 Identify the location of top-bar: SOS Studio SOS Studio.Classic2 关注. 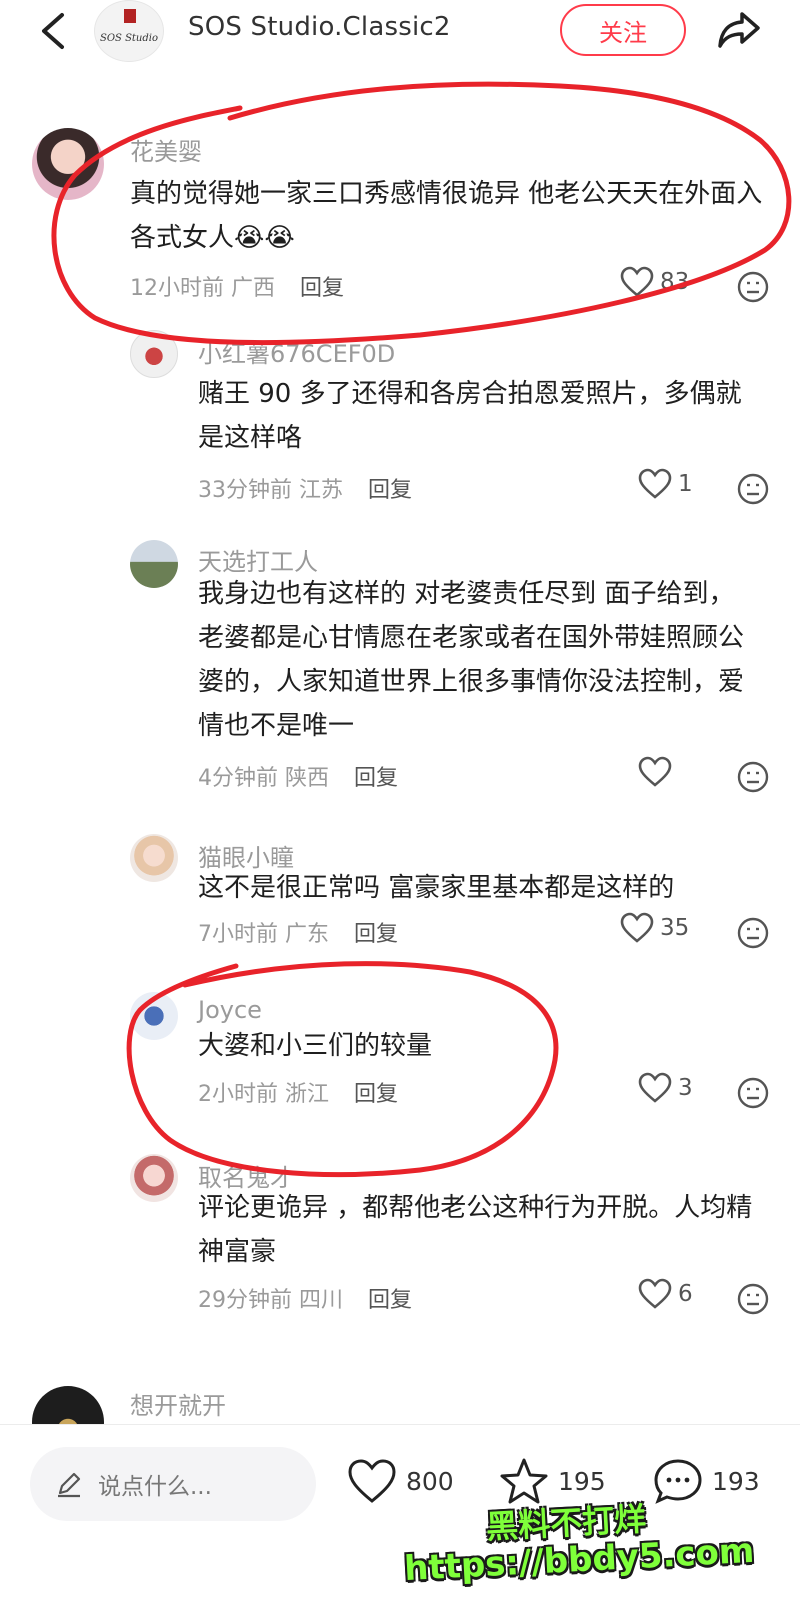
(400, 31).